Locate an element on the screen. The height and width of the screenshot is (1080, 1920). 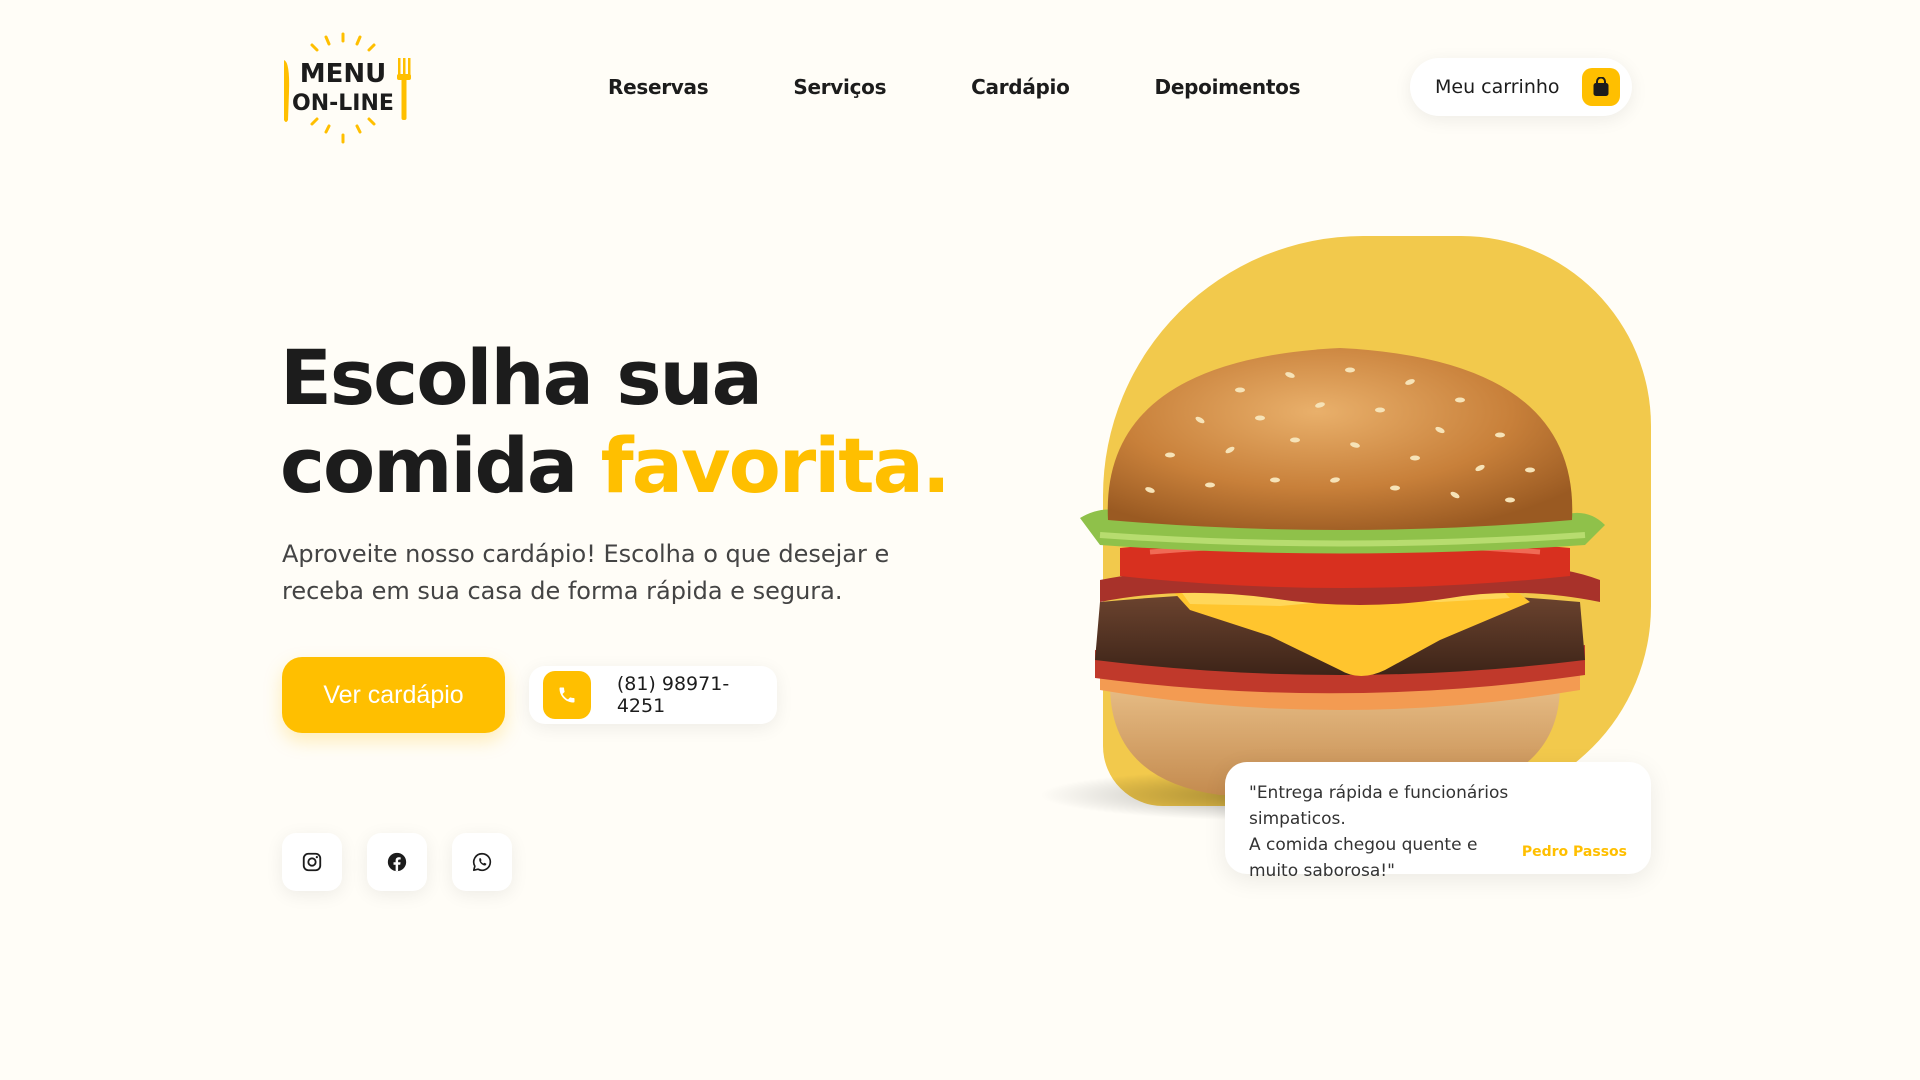
cart-button: Meu carrinho is located at coordinates (1521, 87).